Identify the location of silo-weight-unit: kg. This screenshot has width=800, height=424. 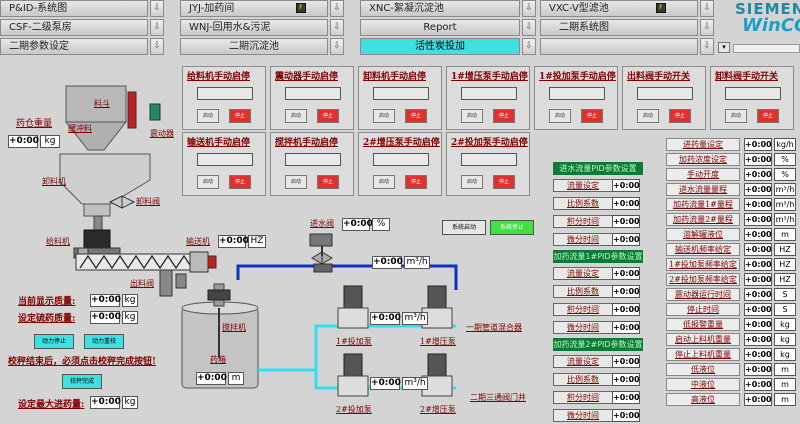
(50, 141).